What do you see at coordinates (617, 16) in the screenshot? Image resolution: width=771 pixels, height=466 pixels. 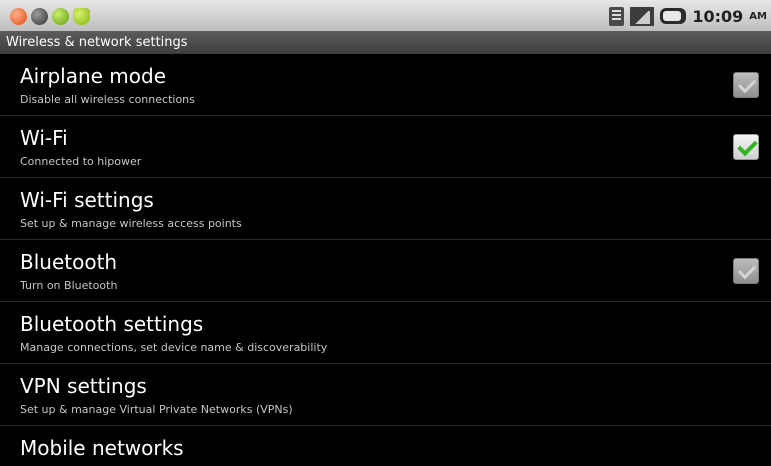 I see `sd-card-icon` at bounding box center [617, 16].